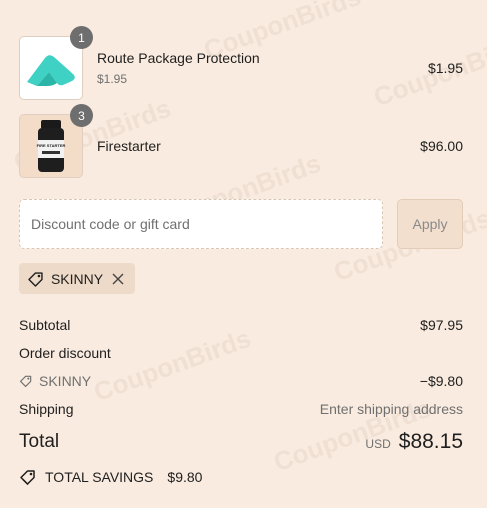 The height and width of the screenshot is (508, 487). I want to click on close-icon, so click(118, 278).